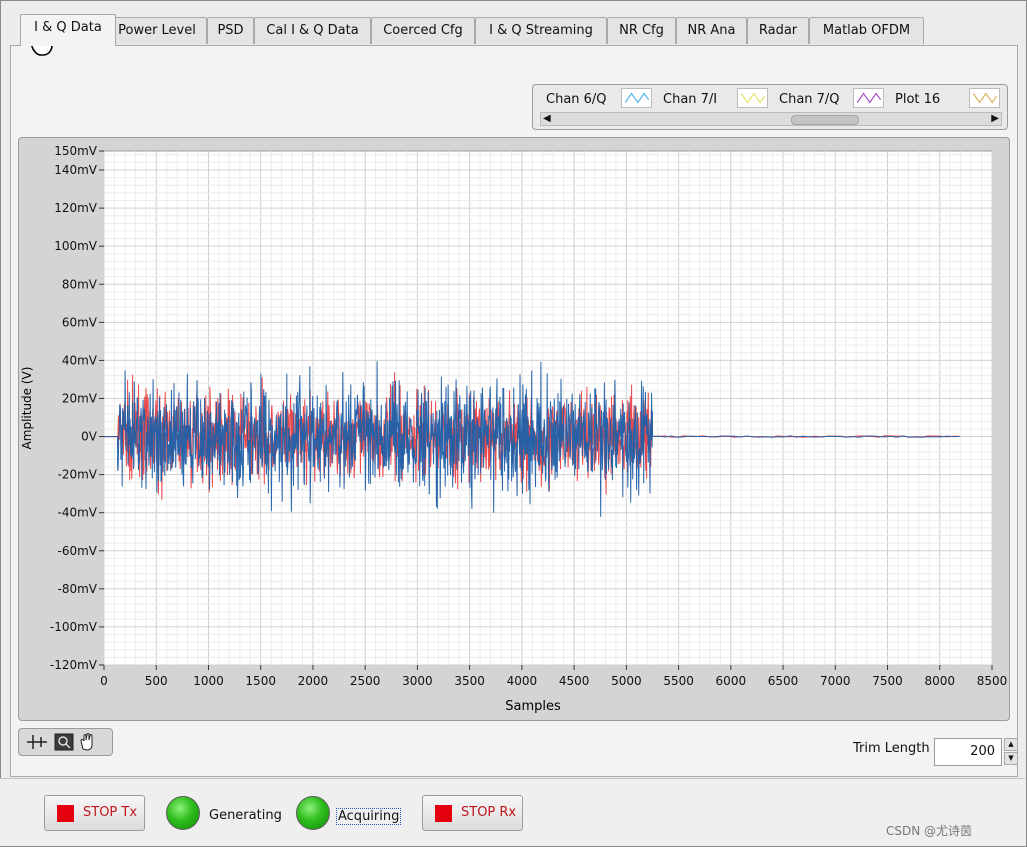  What do you see at coordinates (78, 513) in the screenshot?
I see `y-tick-label: -40mV` at bounding box center [78, 513].